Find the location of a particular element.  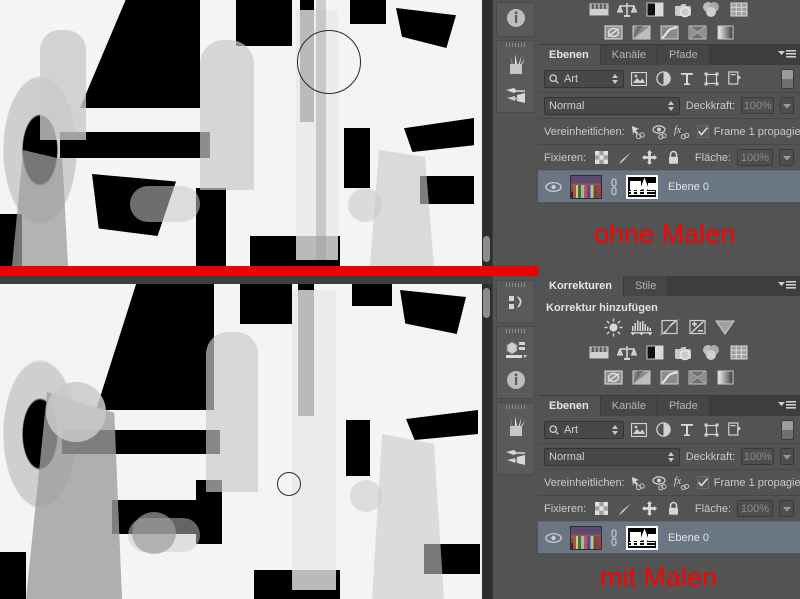

mini-bridge-icon is located at coordinates (515, 350).